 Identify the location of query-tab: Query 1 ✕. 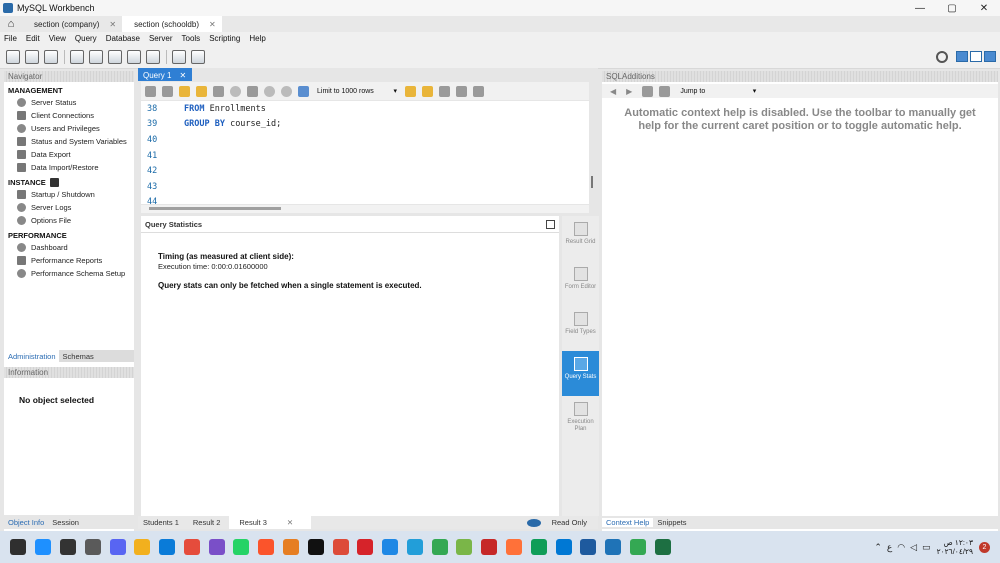
(165, 74).